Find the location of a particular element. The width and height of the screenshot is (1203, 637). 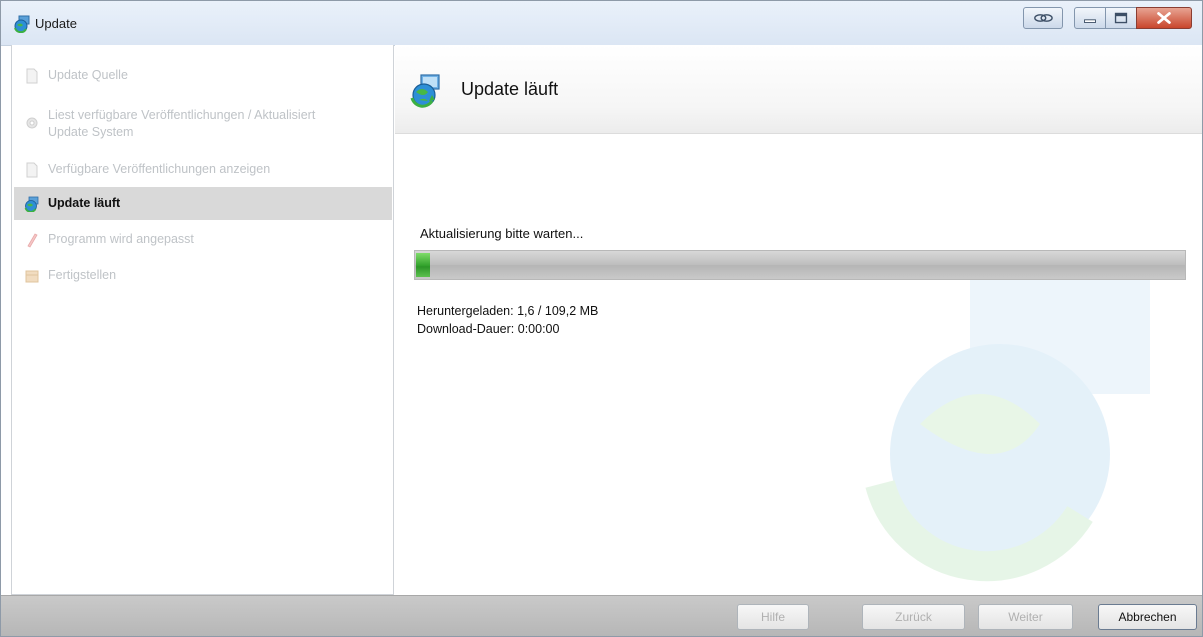

minimize-icon is located at coordinates (1090, 21).